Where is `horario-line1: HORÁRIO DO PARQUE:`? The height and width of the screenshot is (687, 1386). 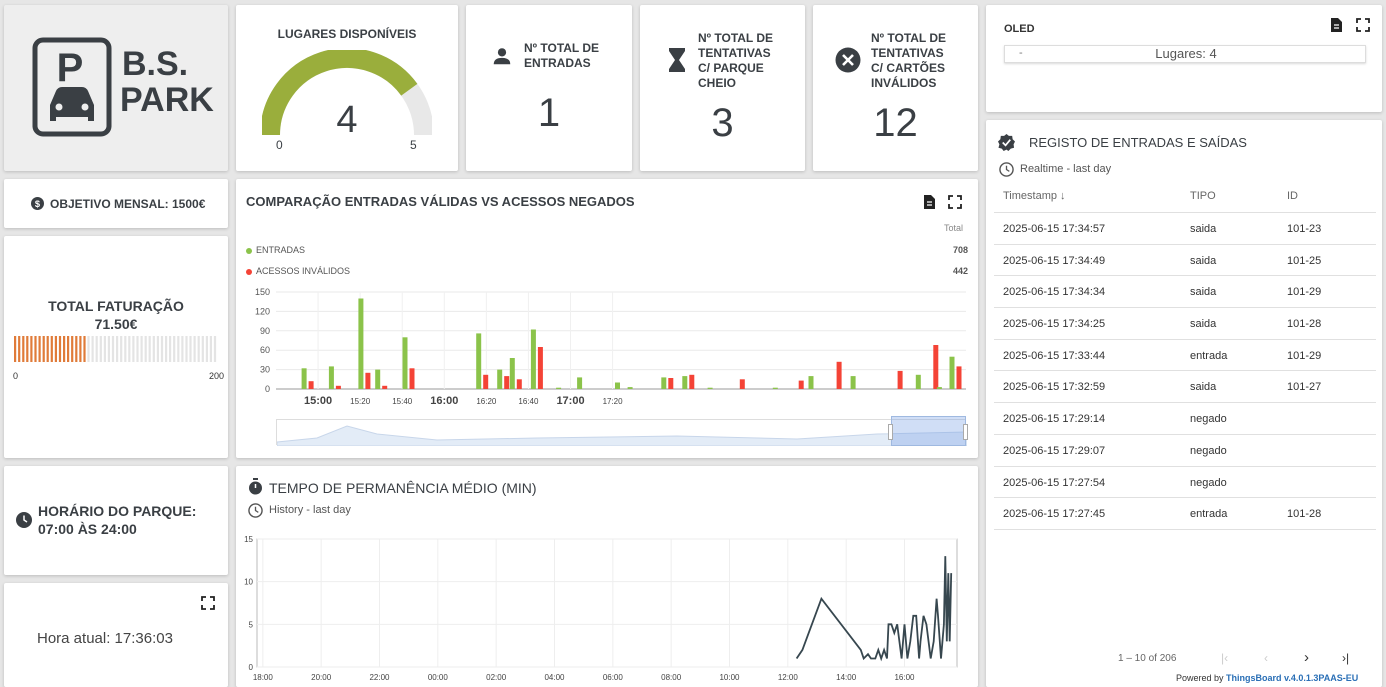
horario-line1: HORÁRIO DO PARQUE: is located at coordinates (117, 511).